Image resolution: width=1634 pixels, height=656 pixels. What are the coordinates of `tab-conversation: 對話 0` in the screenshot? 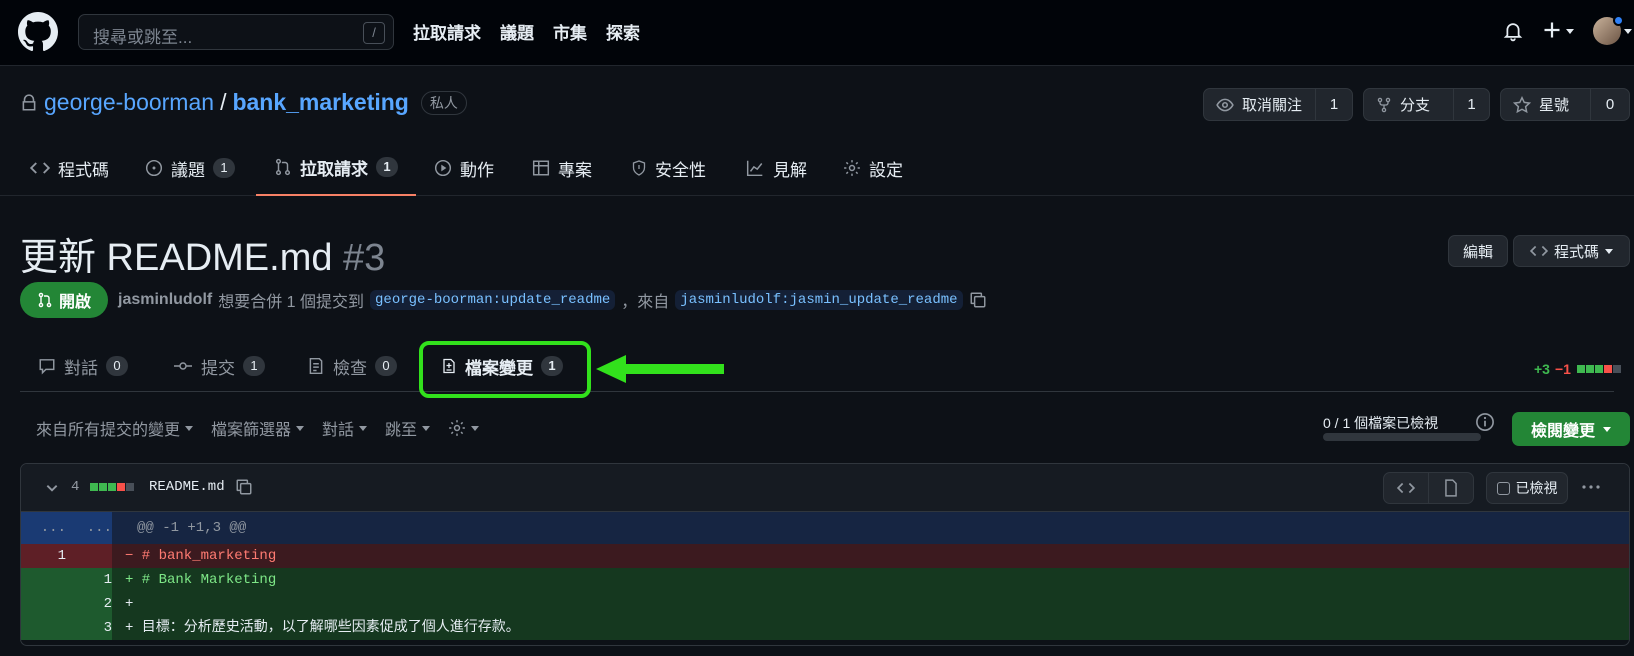 It's located at (83, 366).